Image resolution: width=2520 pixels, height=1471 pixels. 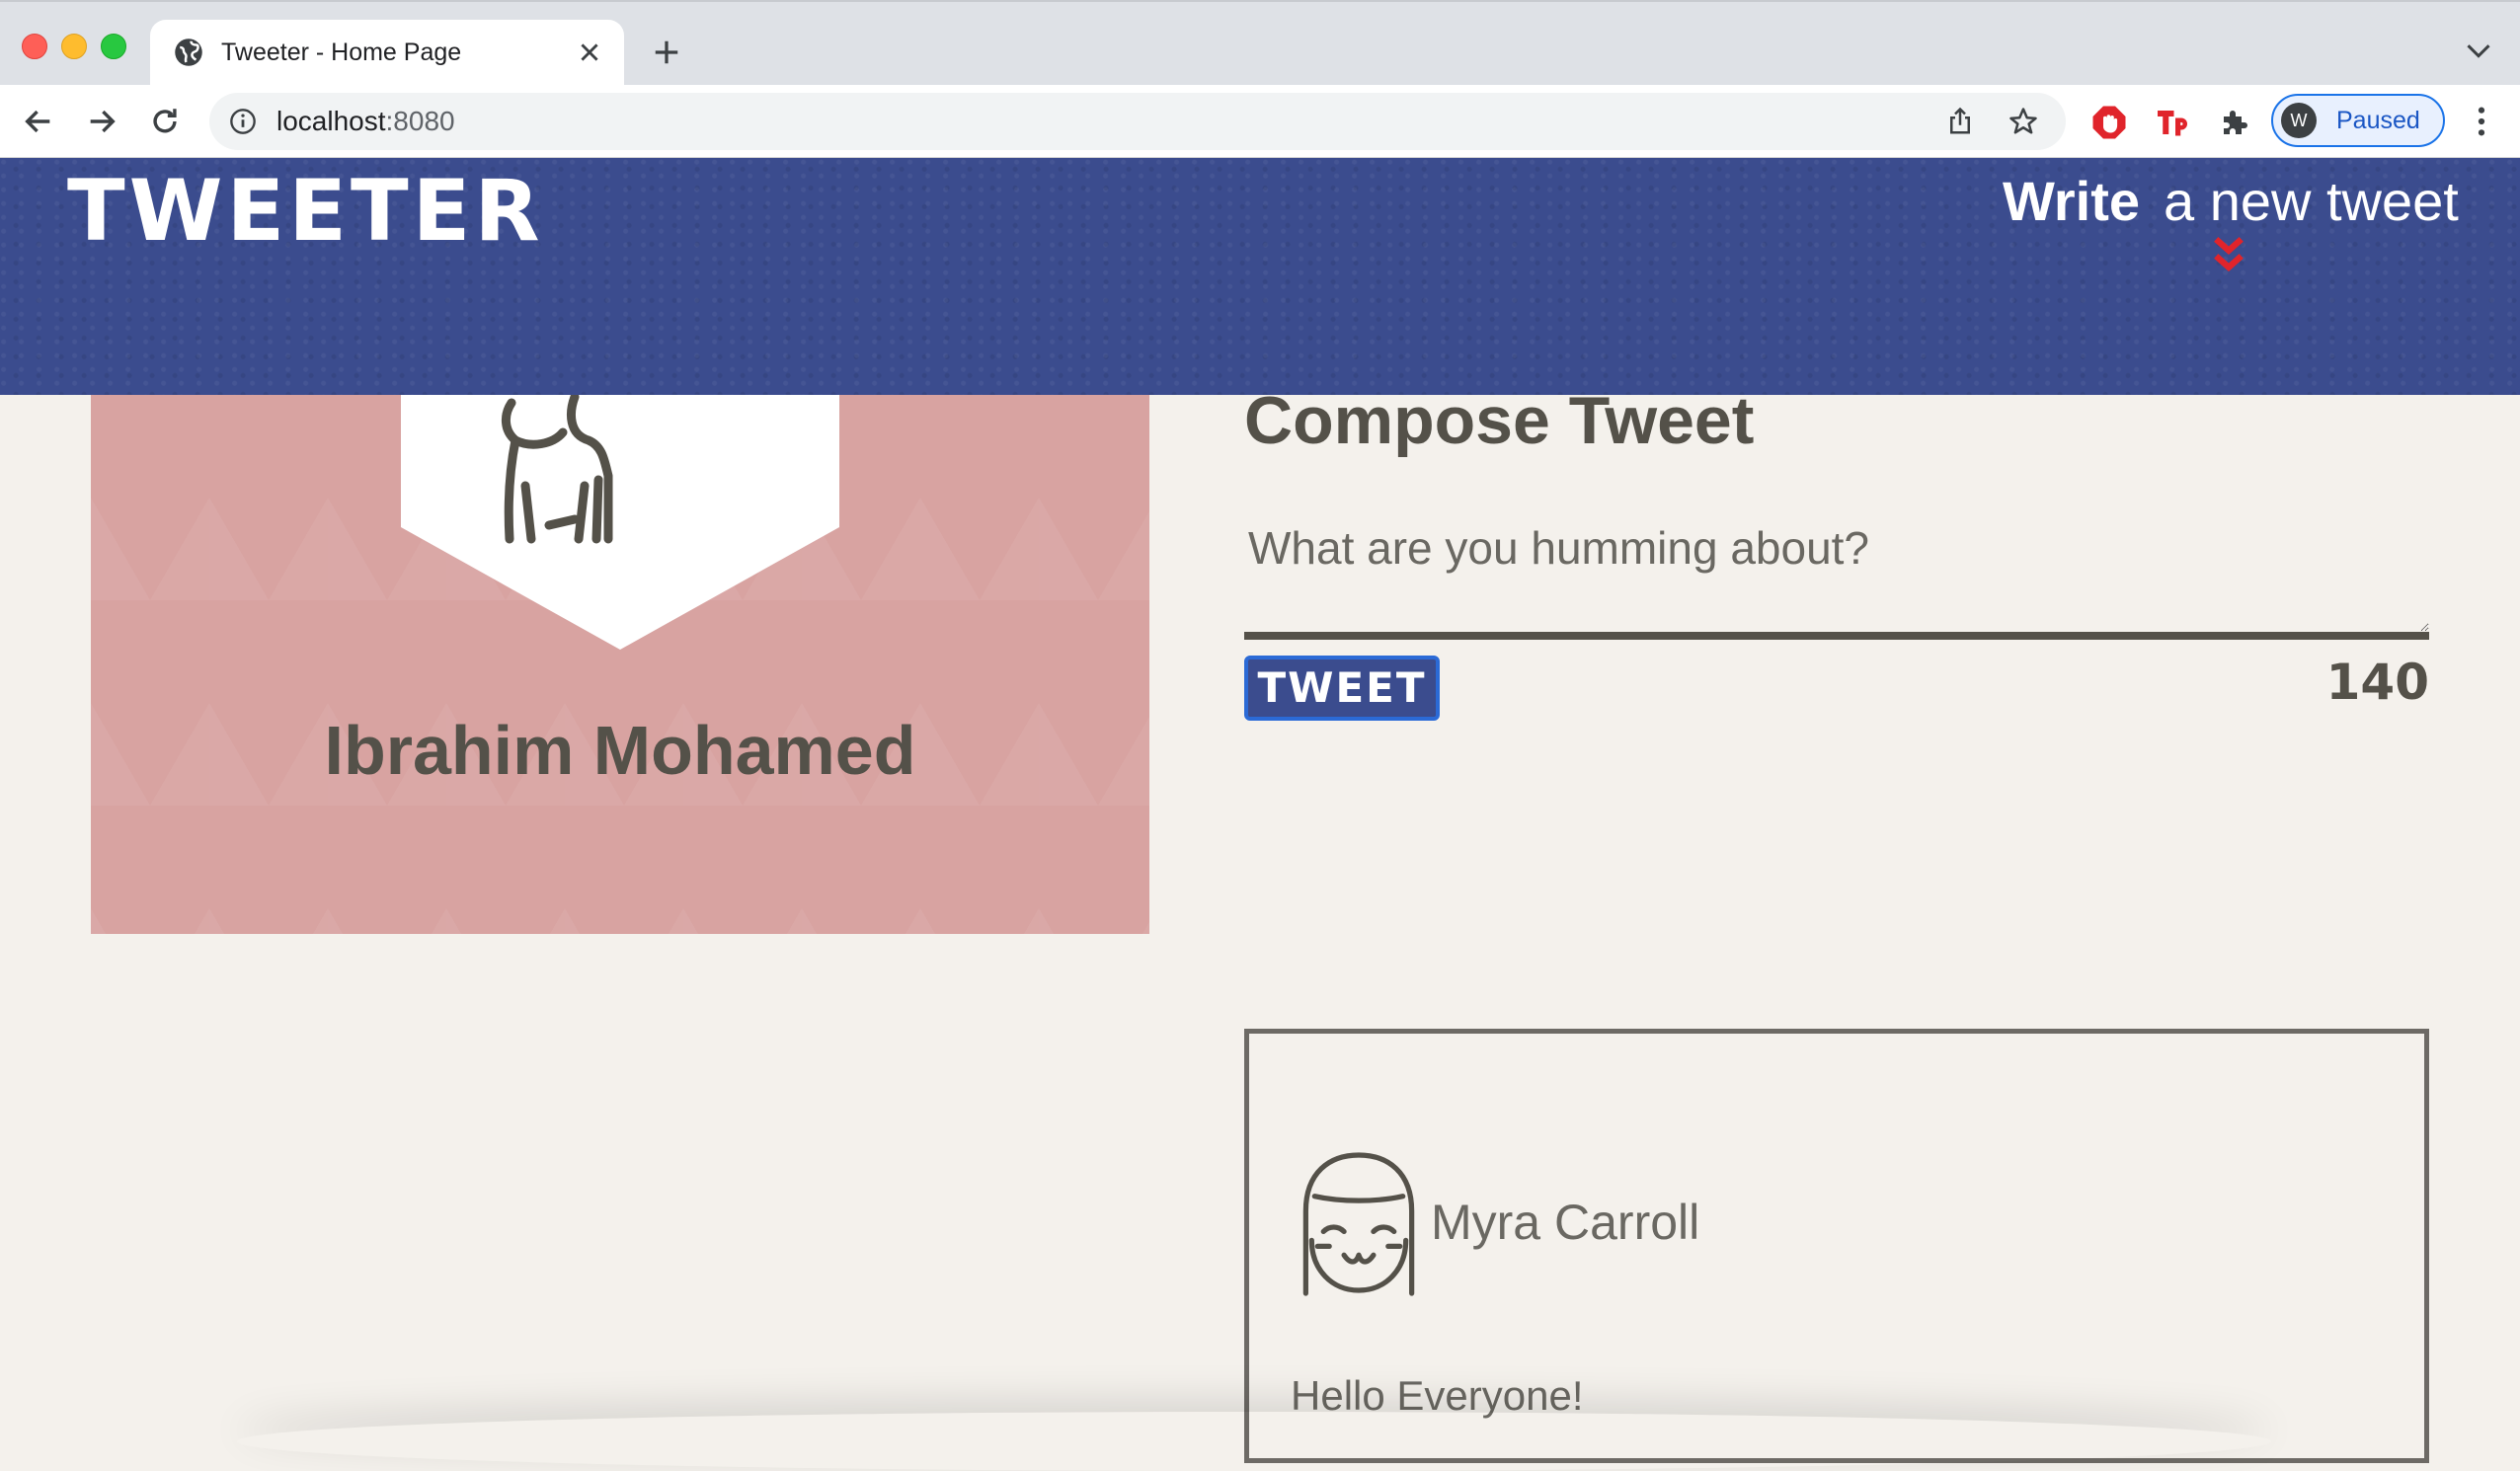 What do you see at coordinates (2478, 51) in the screenshot?
I see `chevron-down-icon` at bounding box center [2478, 51].